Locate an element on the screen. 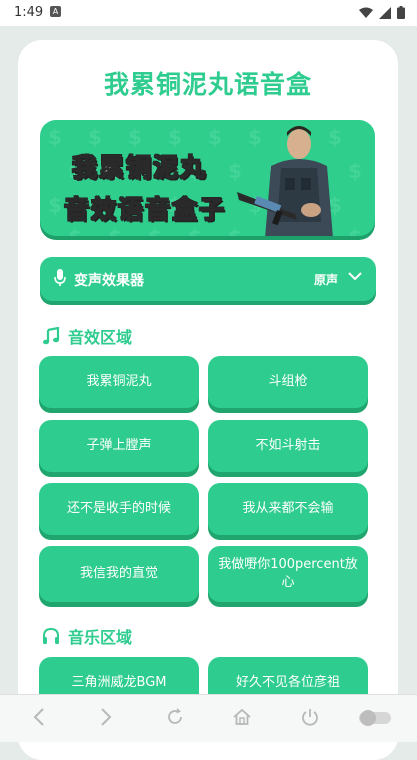 This screenshot has width=417, height=760. status-time: 1:49 is located at coordinates (29, 12).